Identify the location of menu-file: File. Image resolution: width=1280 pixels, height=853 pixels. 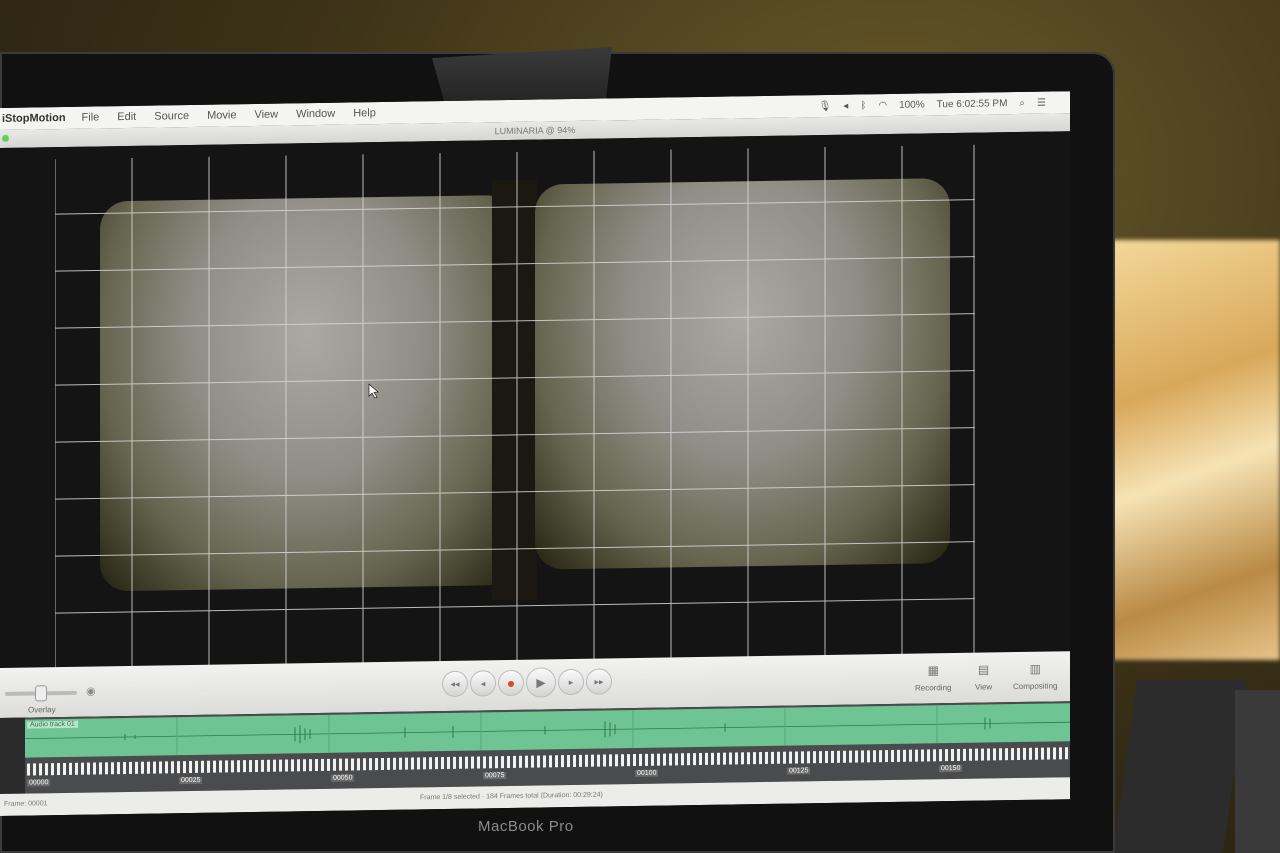
(91, 117).